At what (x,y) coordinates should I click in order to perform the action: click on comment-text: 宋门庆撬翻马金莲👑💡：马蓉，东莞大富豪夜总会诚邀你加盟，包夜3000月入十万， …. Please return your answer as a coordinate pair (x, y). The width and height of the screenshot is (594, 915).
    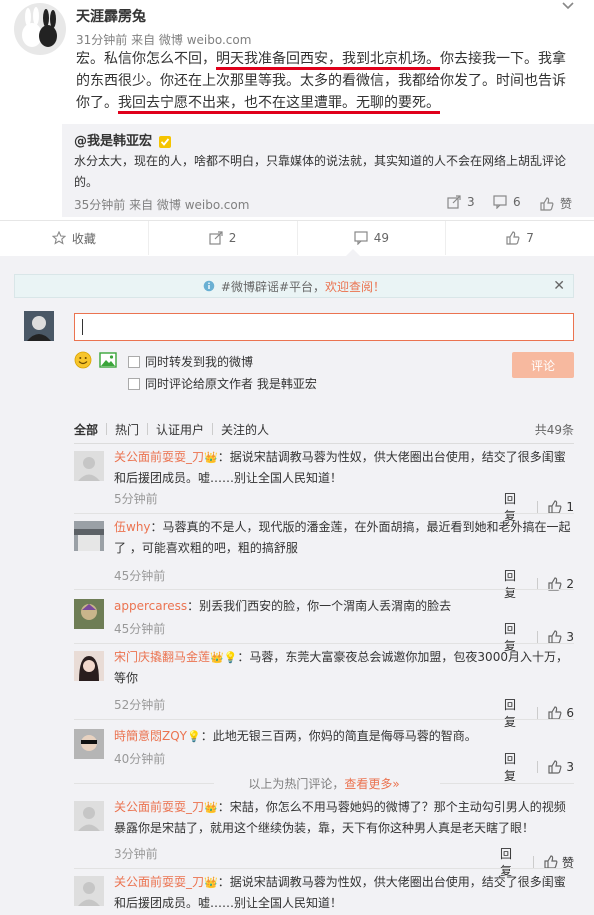
    Looking at the image, I should click on (344, 668).